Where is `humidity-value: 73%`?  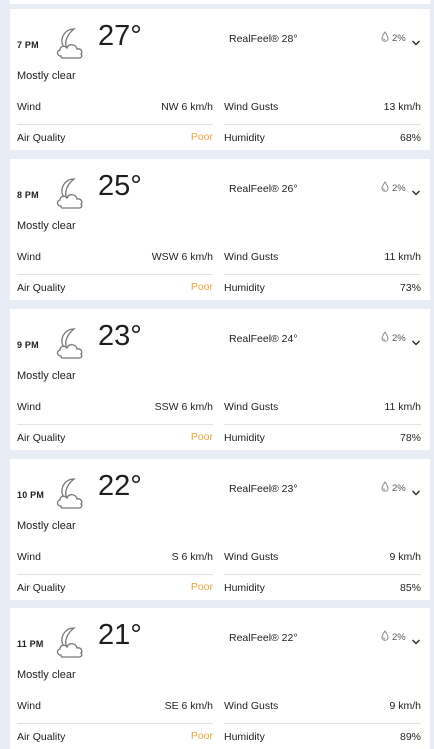
humidity-value: 73% is located at coordinates (410, 288).